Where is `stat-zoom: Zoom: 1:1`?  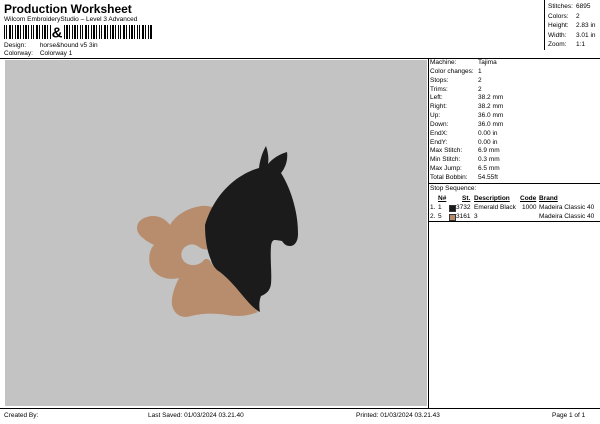 stat-zoom: Zoom: 1:1 is located at coordinates (567, 45).